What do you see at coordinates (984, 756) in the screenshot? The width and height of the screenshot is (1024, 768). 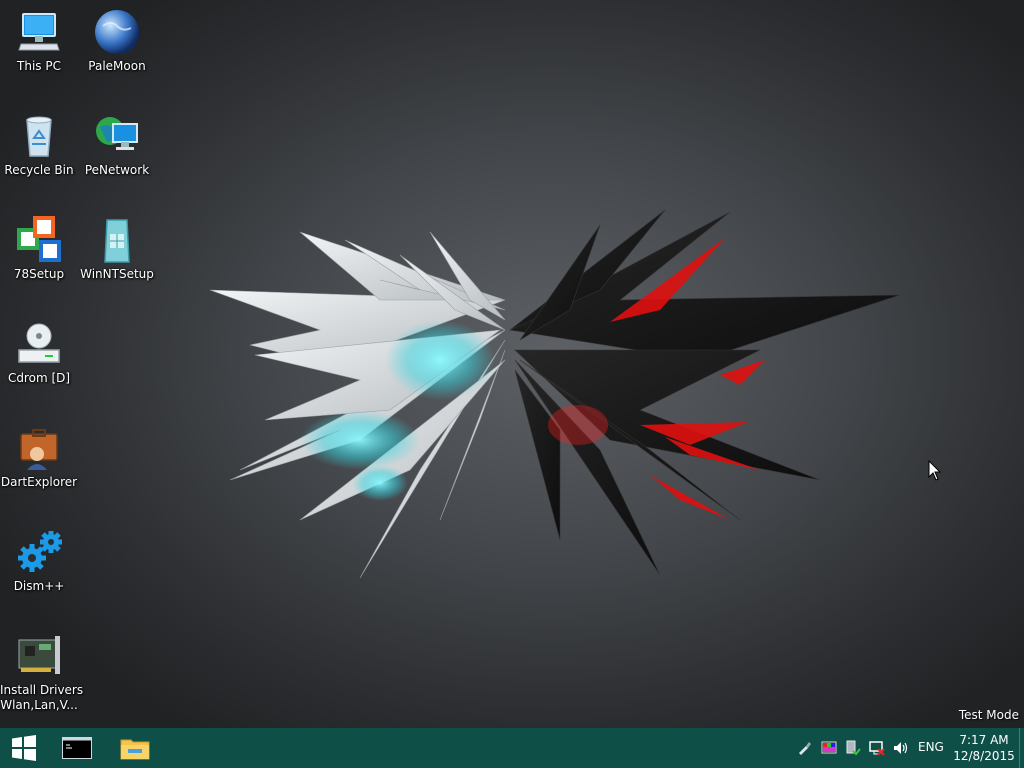 I see `clock-date: 12/8/2015` at bounding box center [984, 756].